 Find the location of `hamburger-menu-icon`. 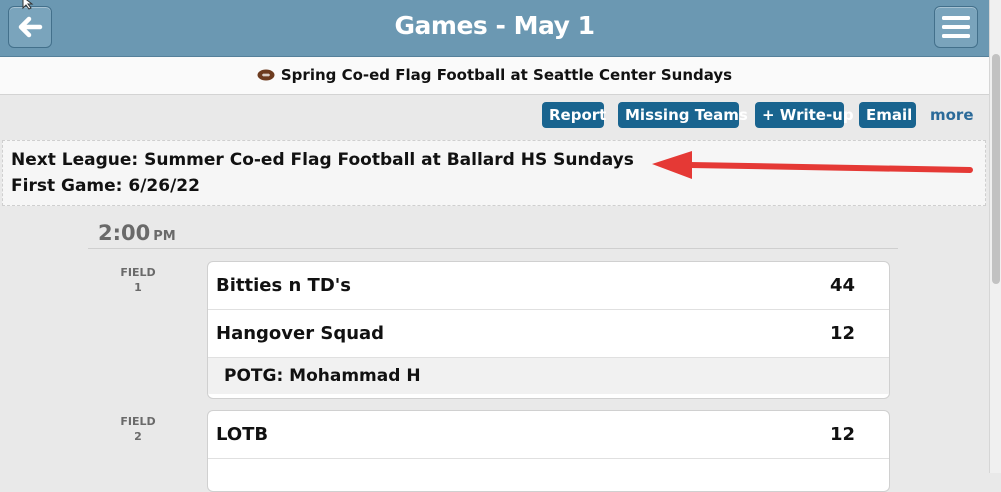

hamburger-menu-icon is located at coordinates (956, 27).